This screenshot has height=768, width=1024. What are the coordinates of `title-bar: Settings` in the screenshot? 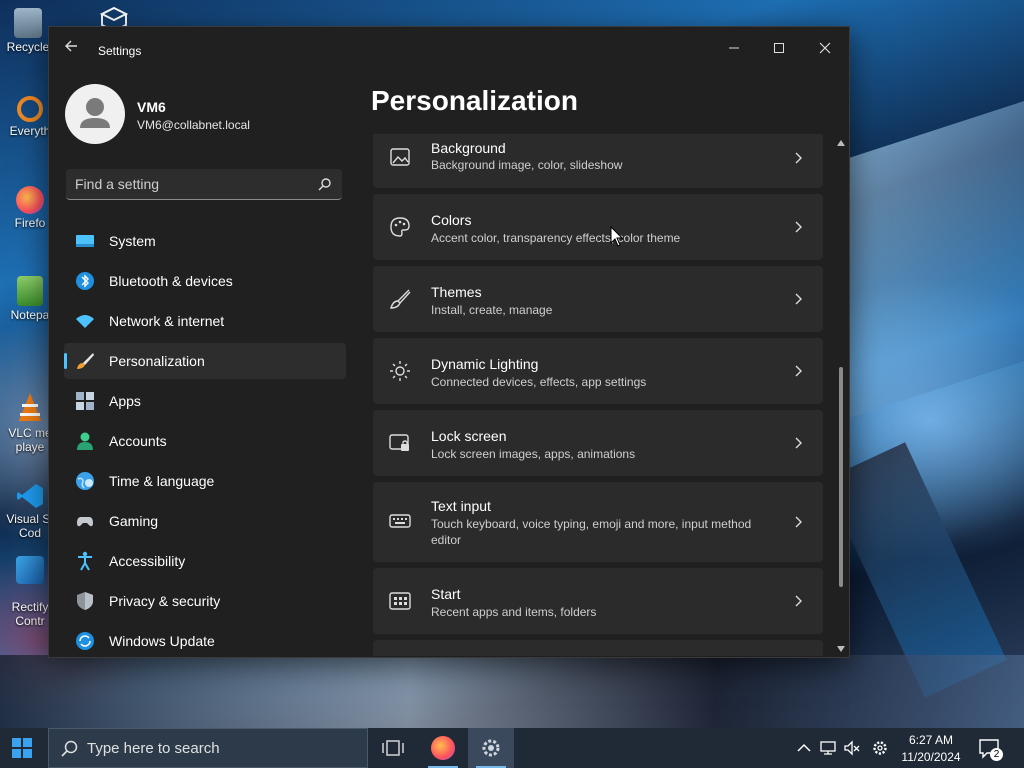 It's located at (449, 47).